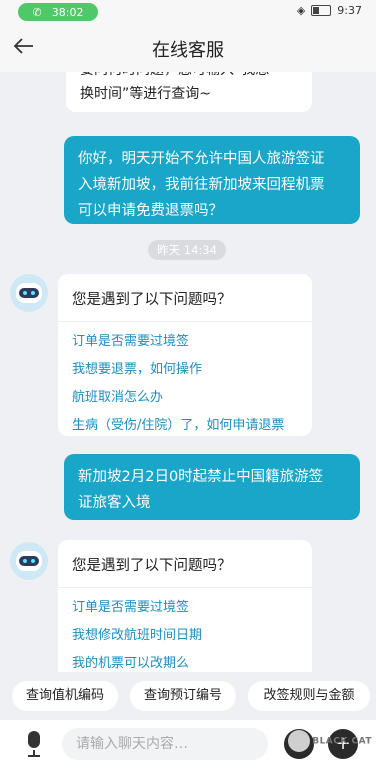 Image resolution: width=376 pixels, height=768 pixels. Describe the element at coordinates (187, 250) in the screenshot. I see `timestamp: 昨天 14:34` at that location.